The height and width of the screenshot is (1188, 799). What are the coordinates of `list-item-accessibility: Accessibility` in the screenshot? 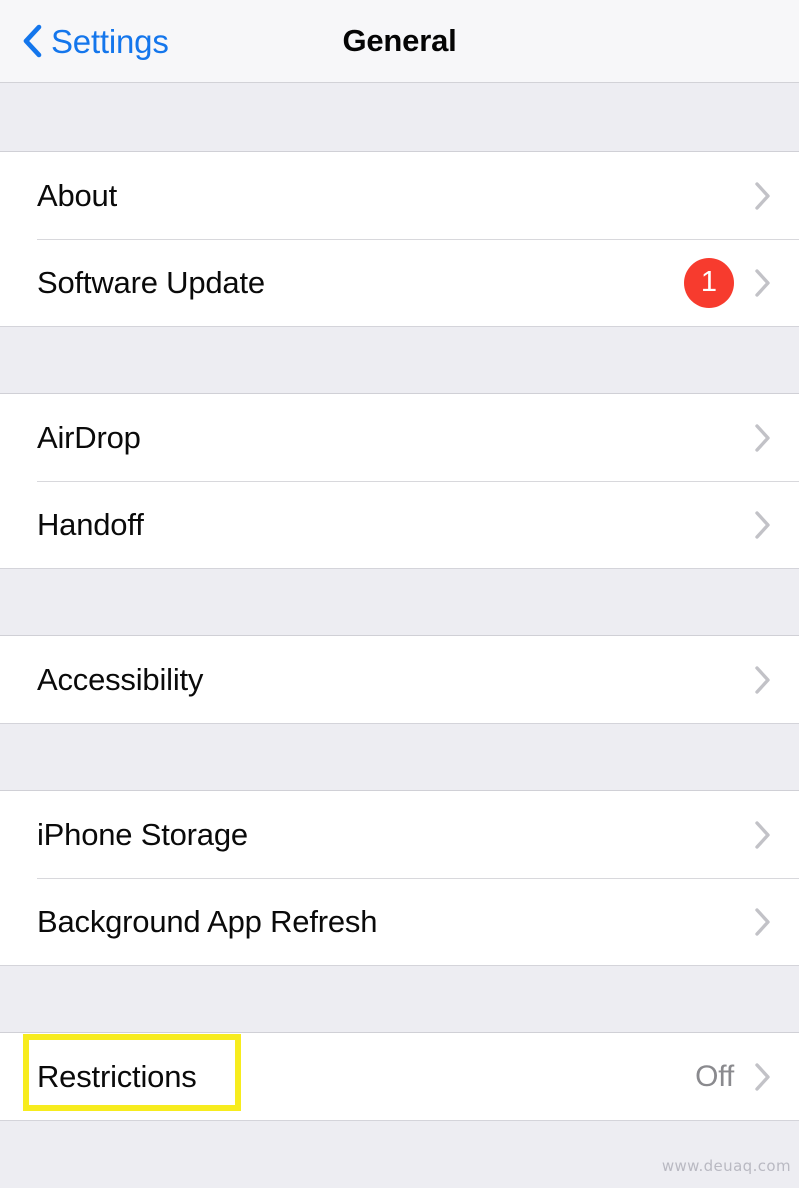 It's located at (399, 679).